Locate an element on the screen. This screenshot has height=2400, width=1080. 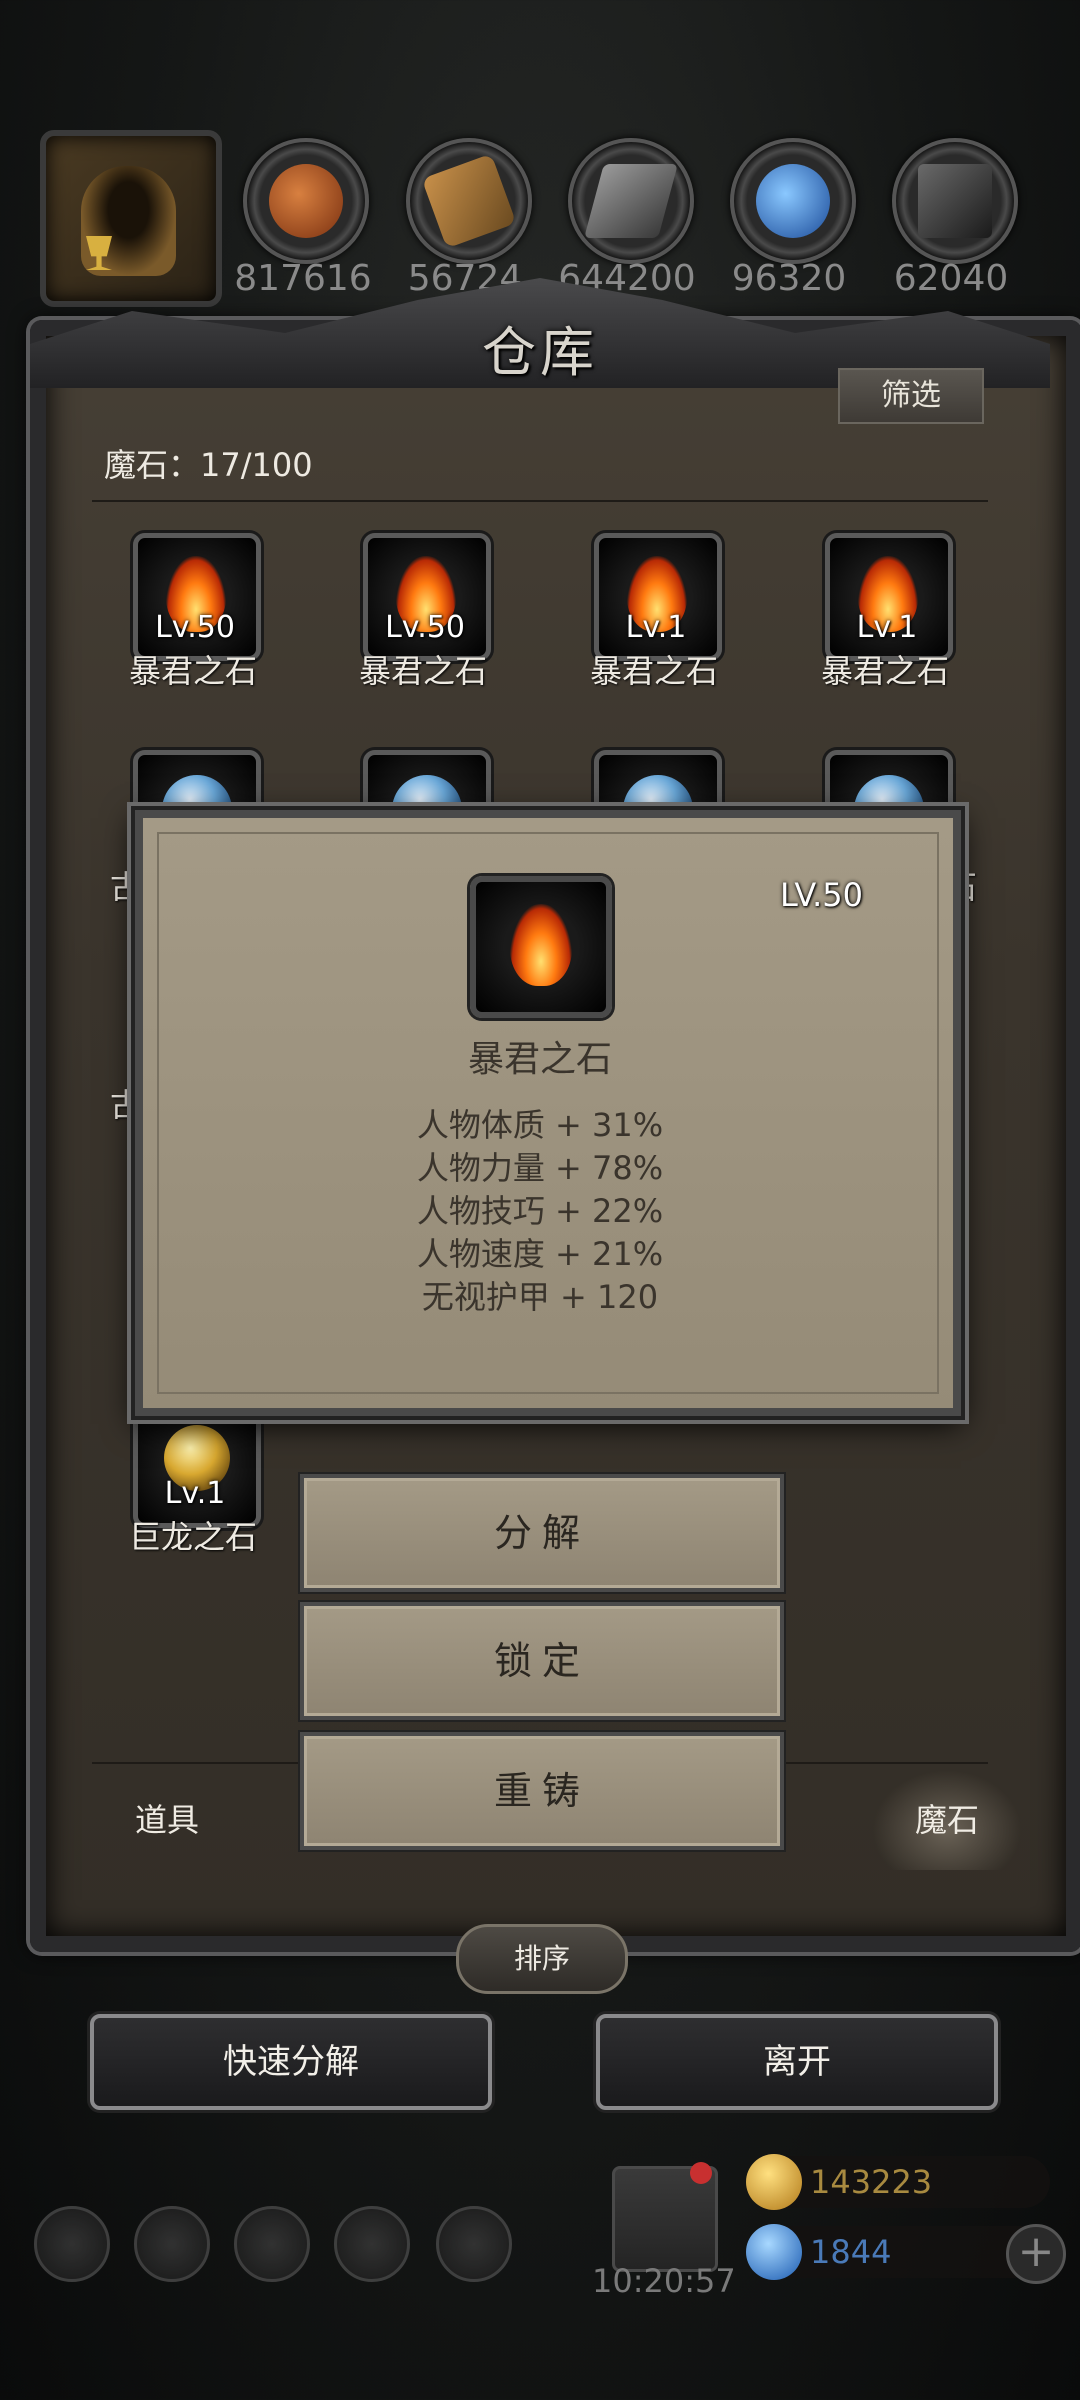
crystal-resource-icon is located at coordinates (793, 201).